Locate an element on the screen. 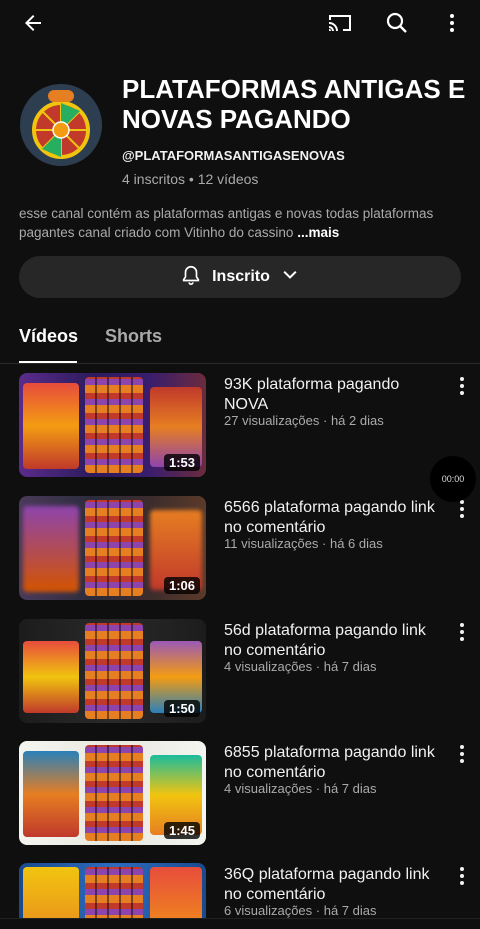  channel-title: PLATAFORMAS ANTIGAS E NOVAS PAGANDO is located at coordinates (294, 104).